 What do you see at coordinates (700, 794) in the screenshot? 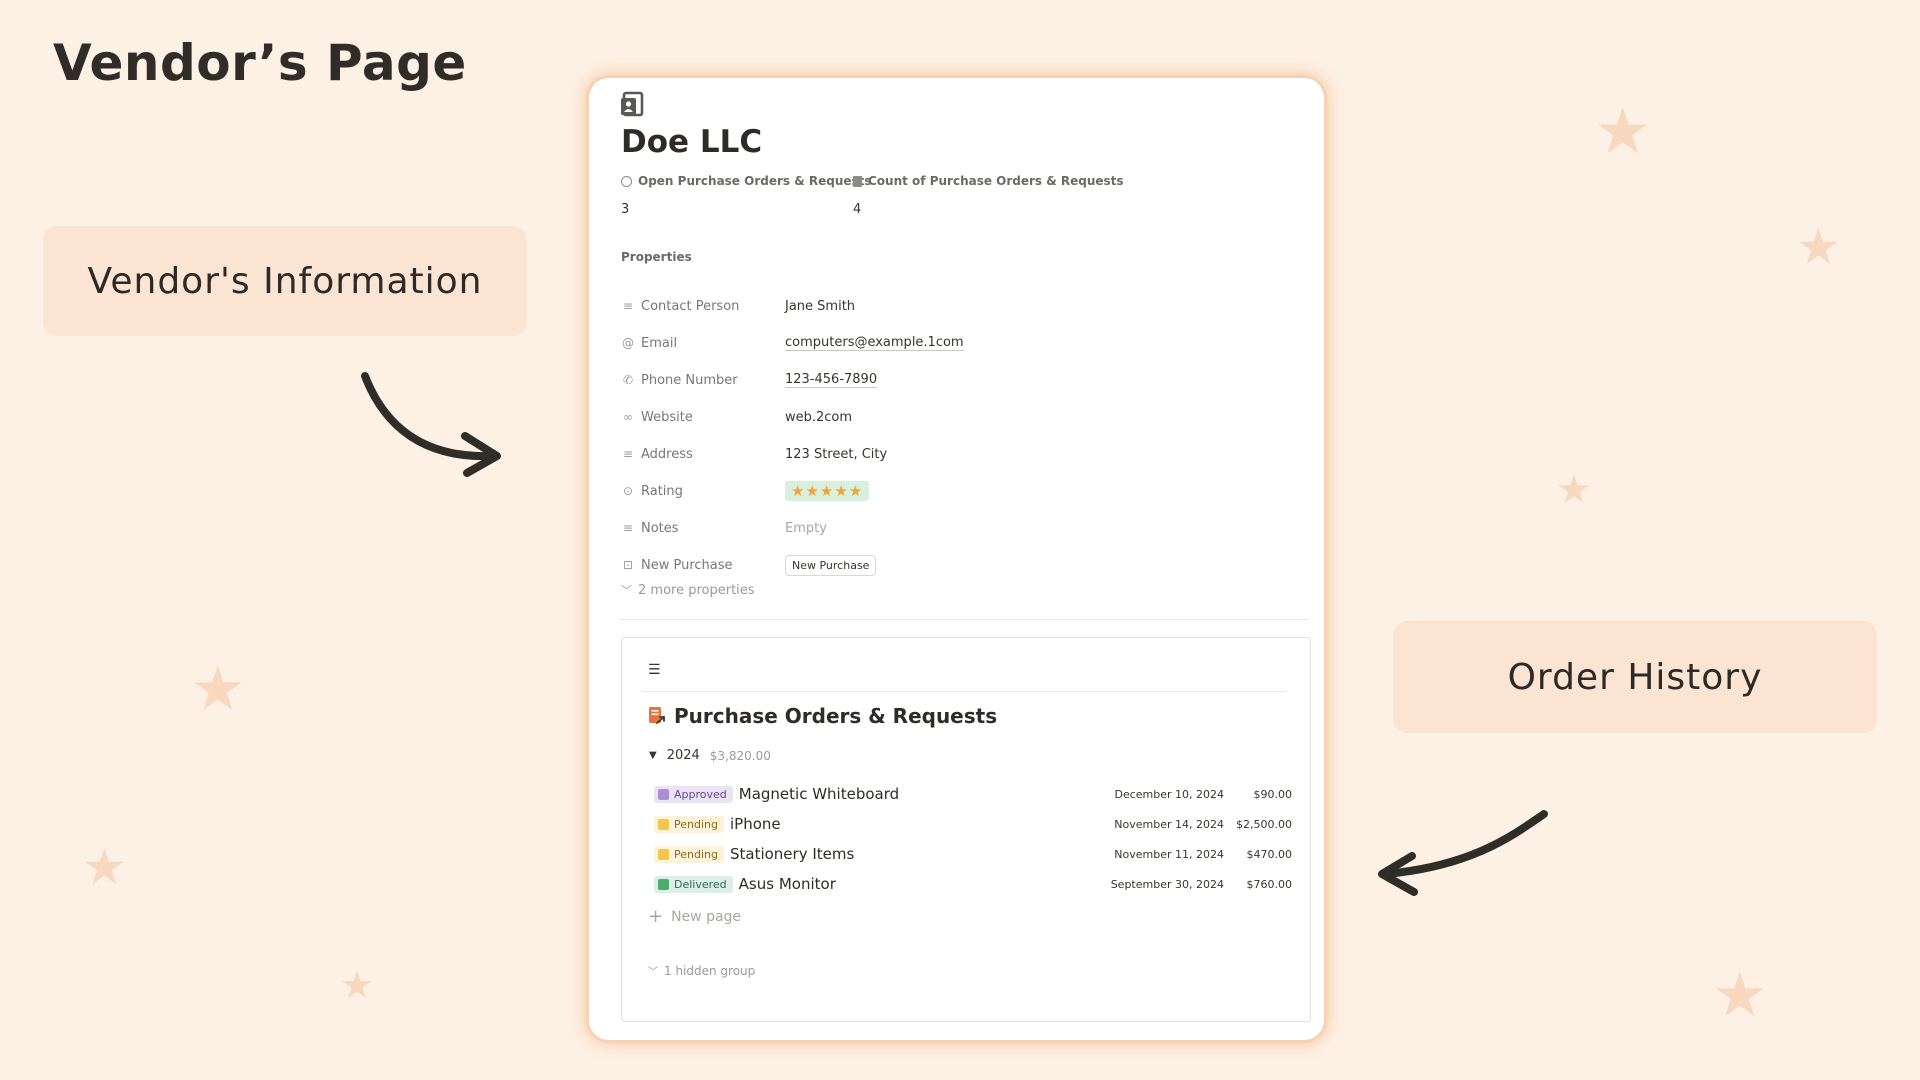
I see `status-label: Approved` at bounding box center [700, 794].